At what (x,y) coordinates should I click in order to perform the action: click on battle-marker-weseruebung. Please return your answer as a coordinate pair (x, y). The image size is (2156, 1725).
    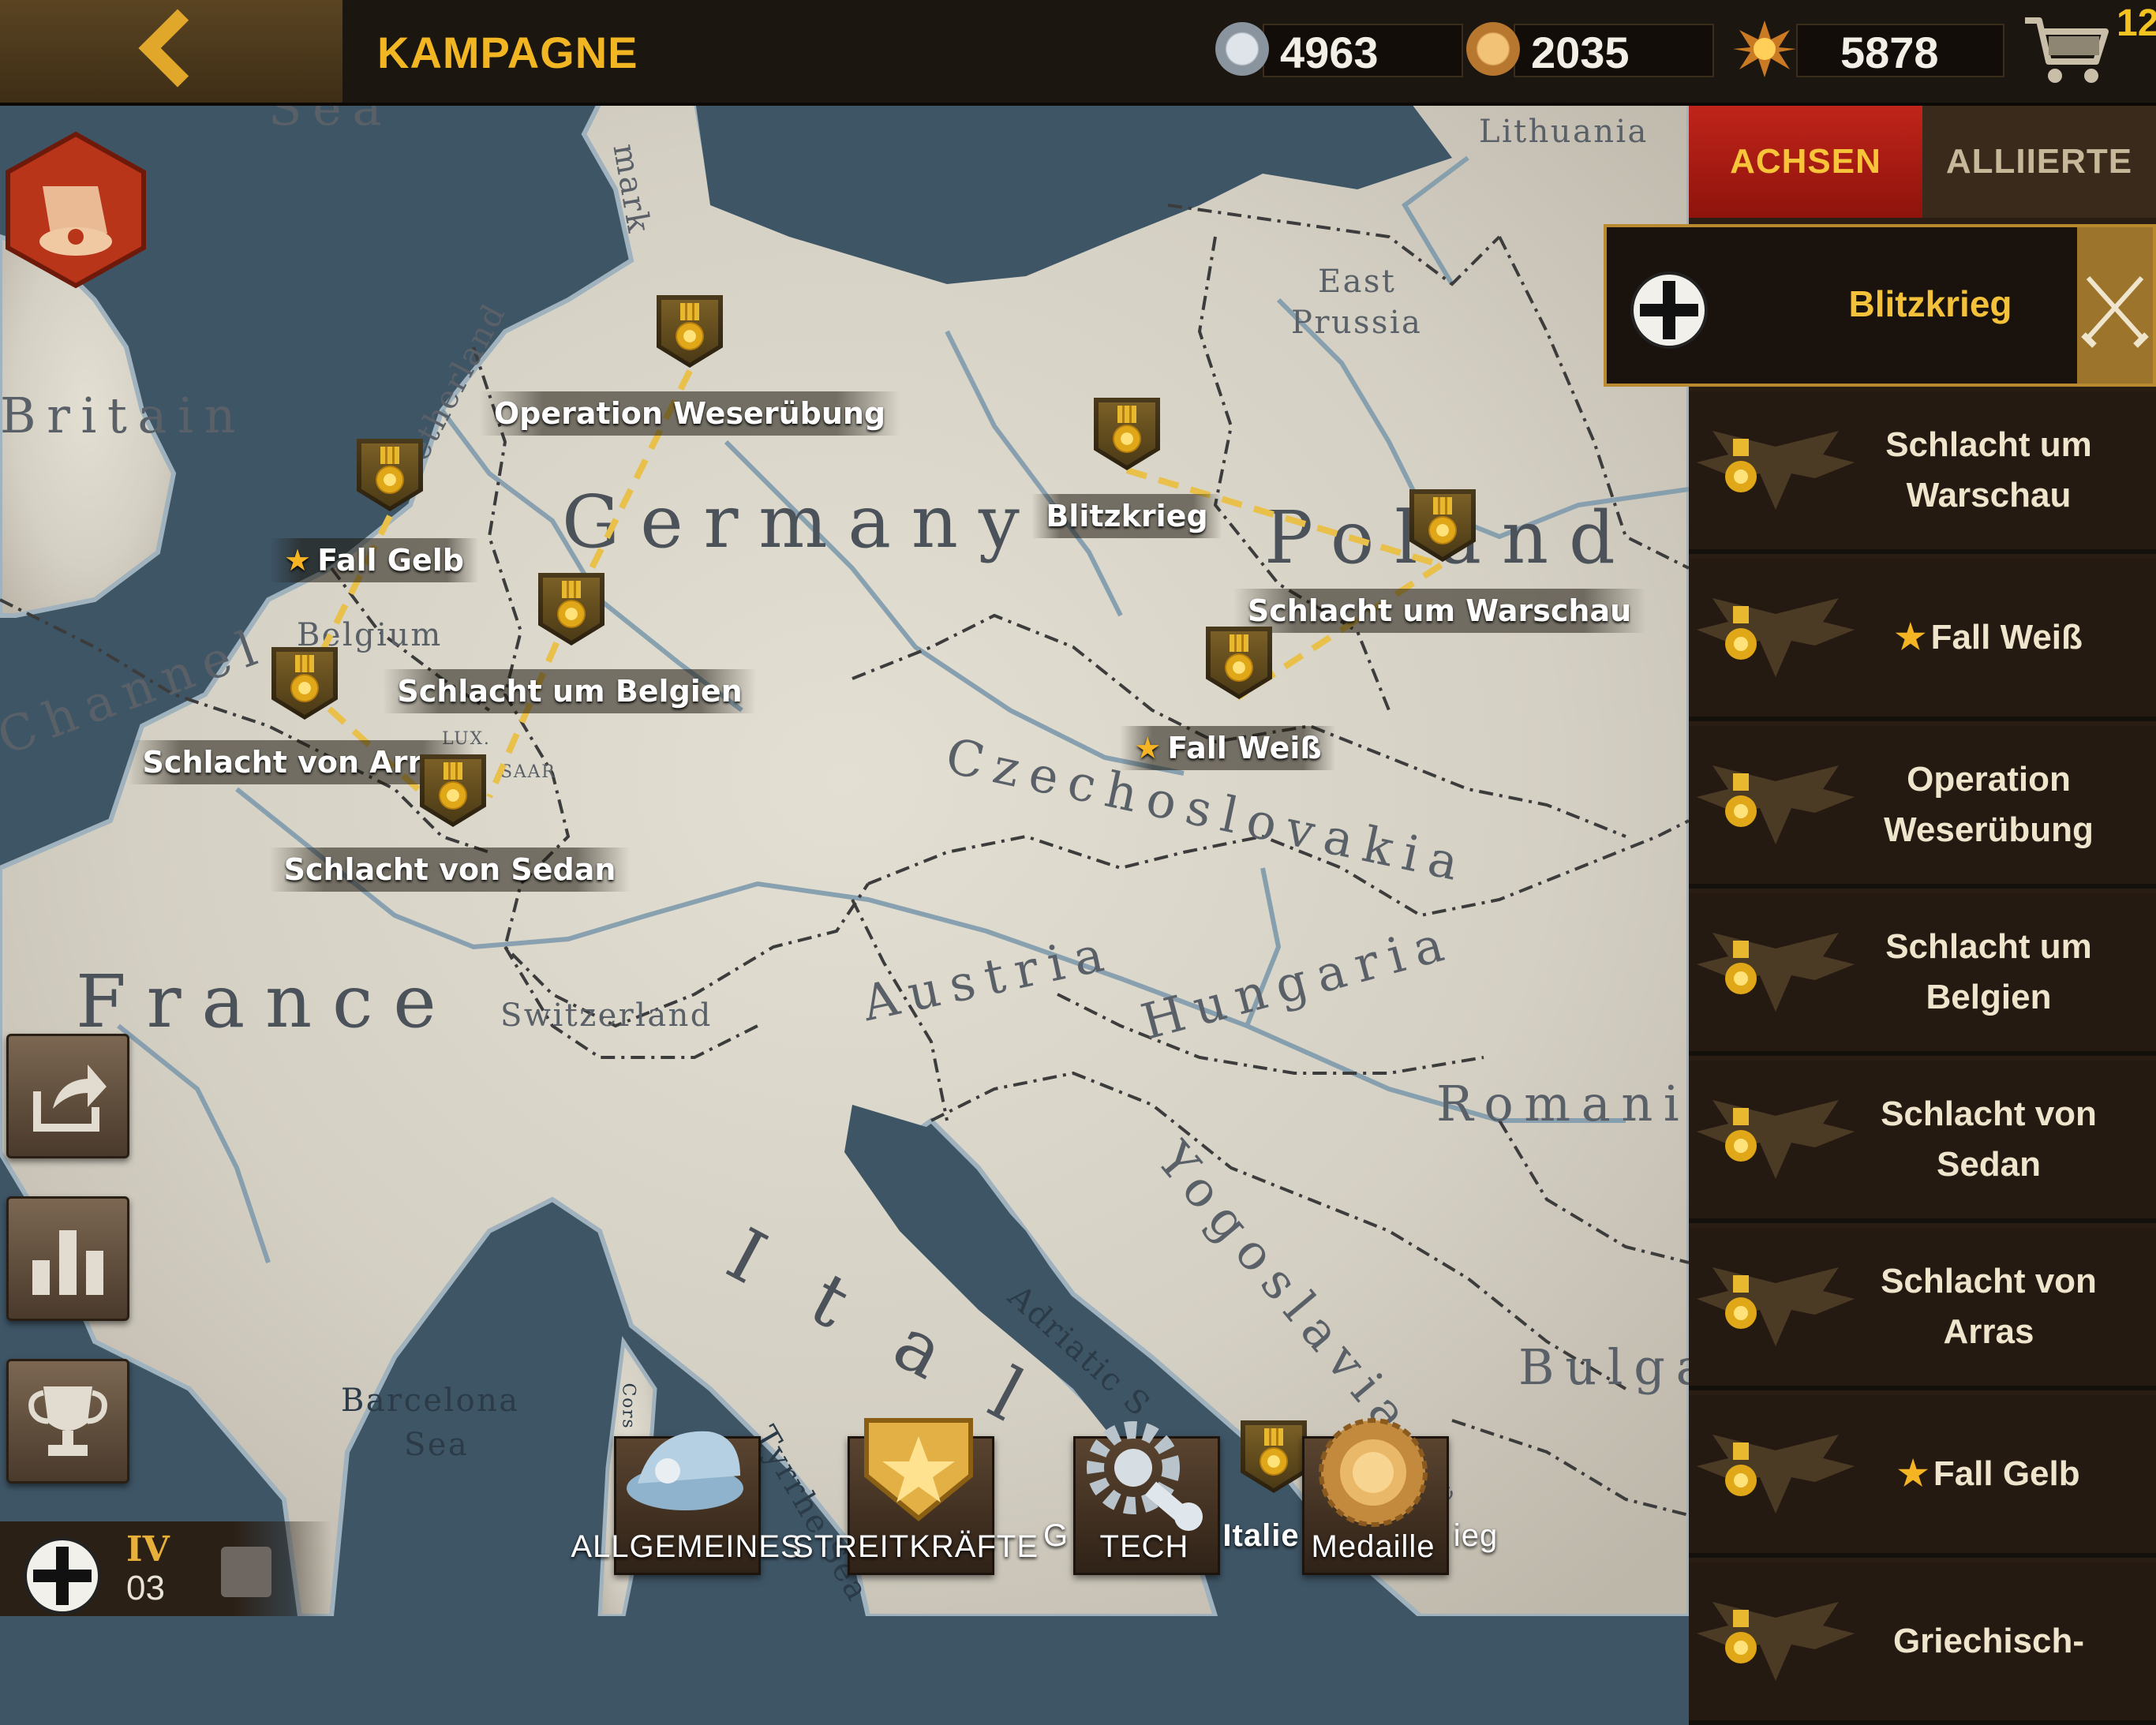
    Looking at the image, I should click on (690, 339).